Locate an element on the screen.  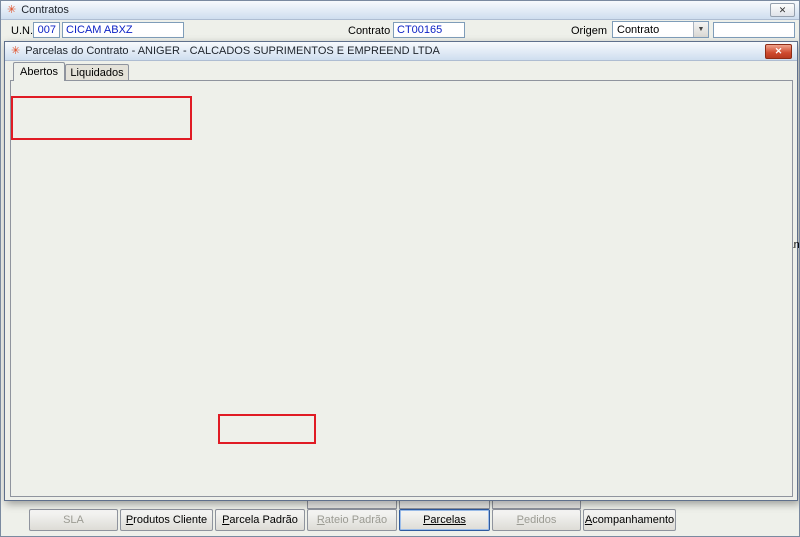
origem-select: Contrato ▼ is located at coordinates (660, 29).